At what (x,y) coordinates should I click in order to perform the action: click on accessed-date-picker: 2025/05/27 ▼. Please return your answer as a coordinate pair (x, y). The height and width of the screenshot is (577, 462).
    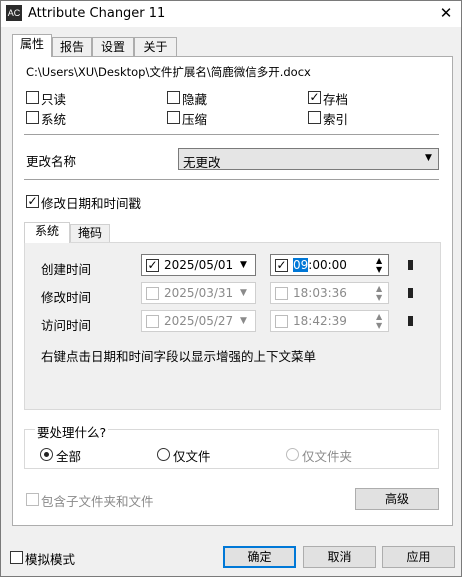
    Looking at the image, I should click on (198, 321).